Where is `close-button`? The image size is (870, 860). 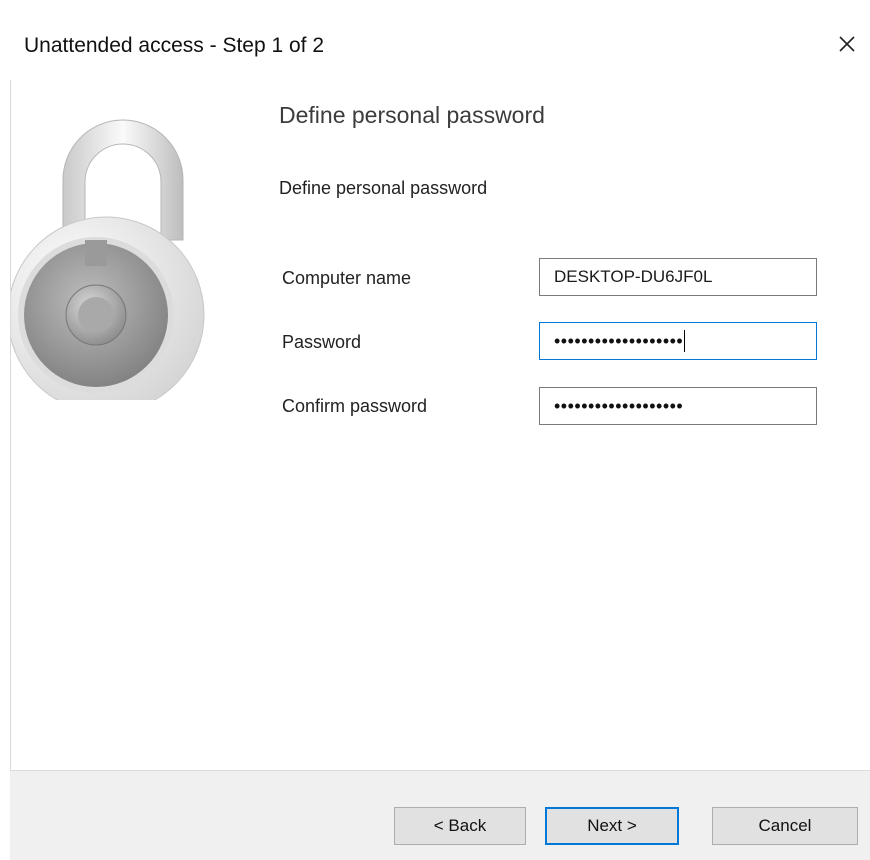 close-button is located at coordinates (847, 44).